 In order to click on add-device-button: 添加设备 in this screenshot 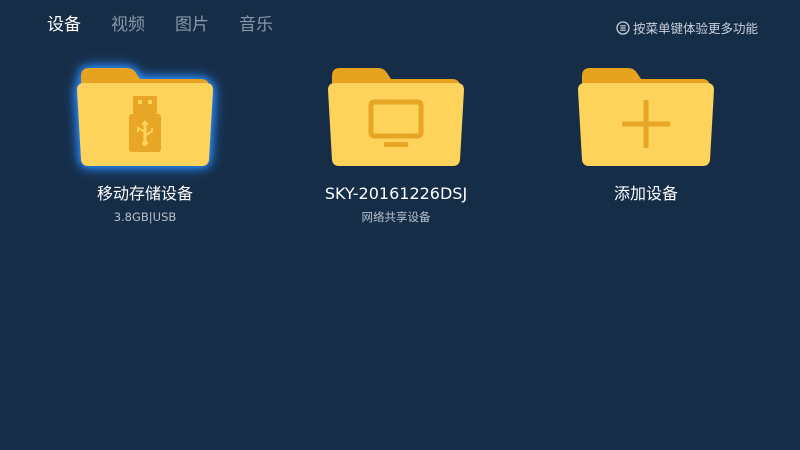, I will do `click(646, 132)`.